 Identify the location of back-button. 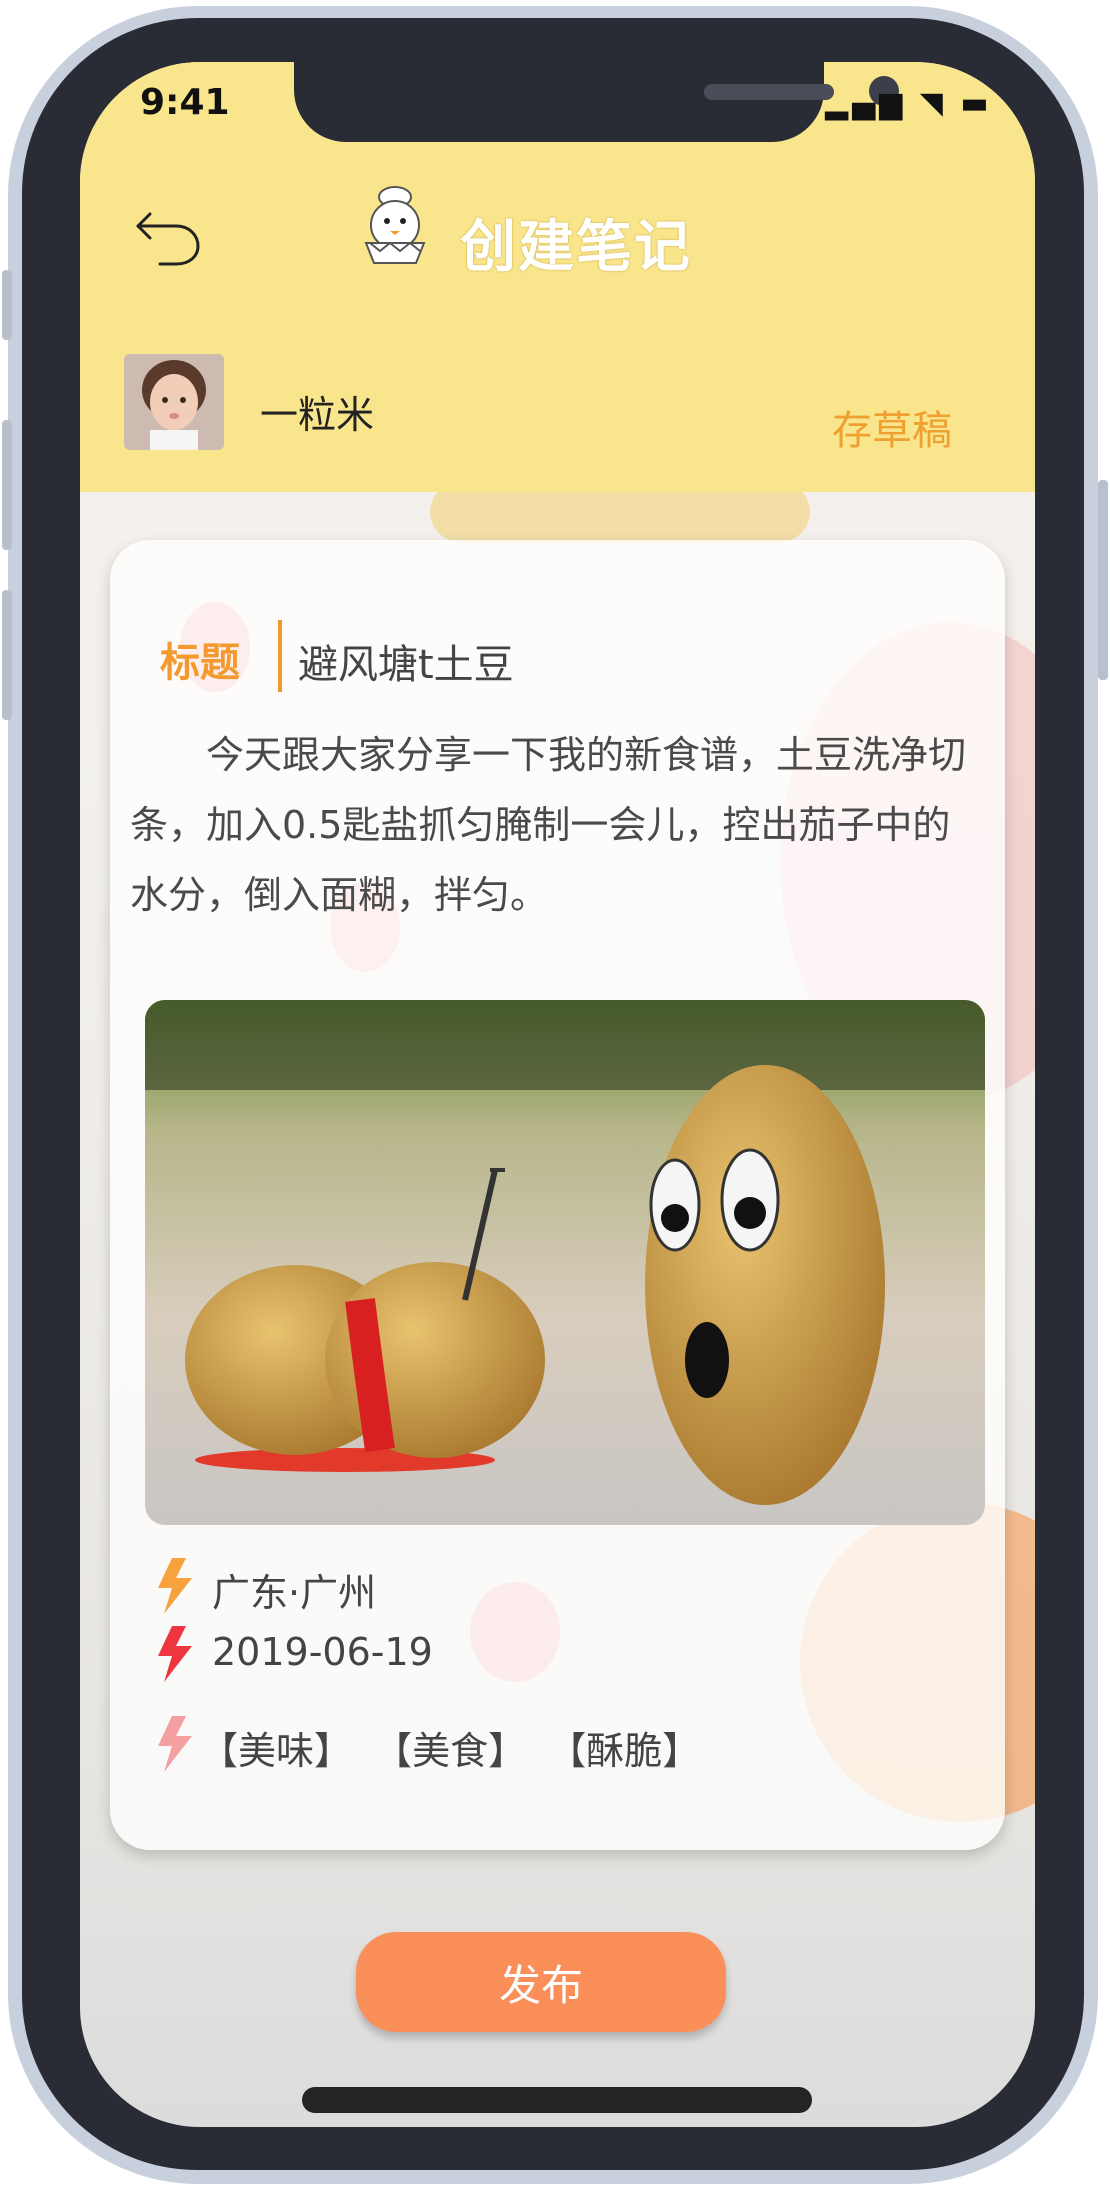
(170, 232).